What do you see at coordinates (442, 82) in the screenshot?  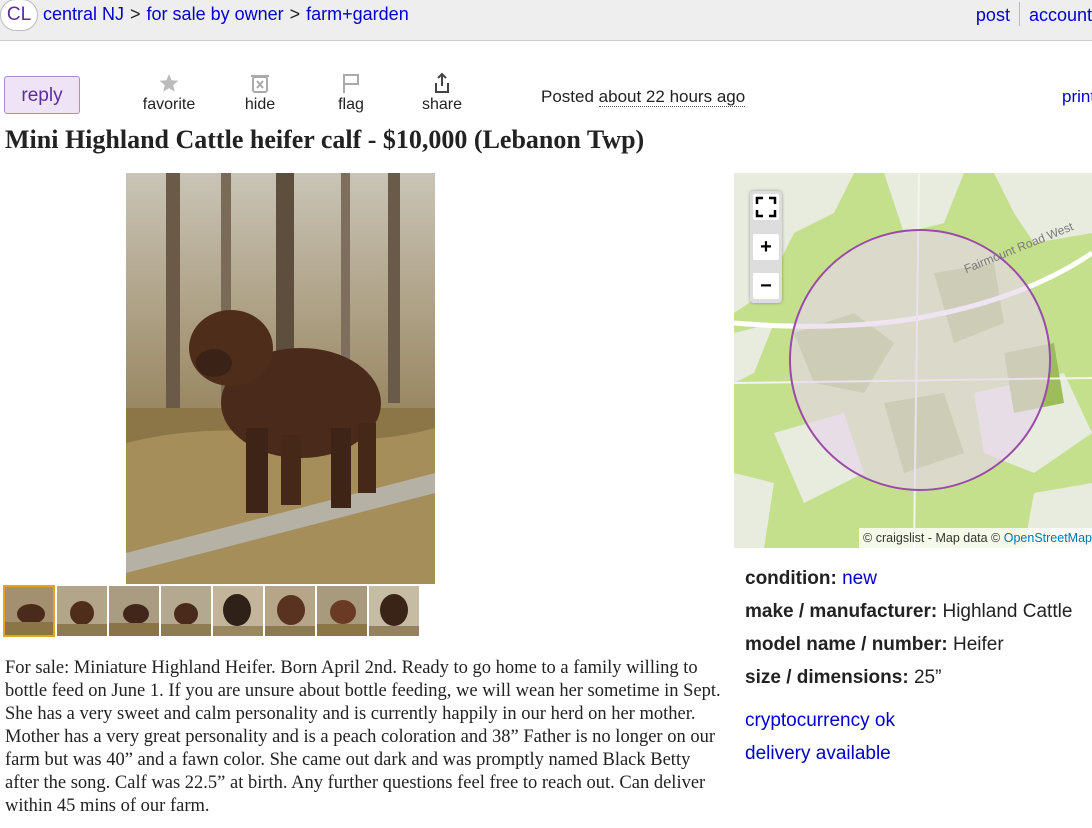 I see `share-icon` at bounding box center [442, 82].